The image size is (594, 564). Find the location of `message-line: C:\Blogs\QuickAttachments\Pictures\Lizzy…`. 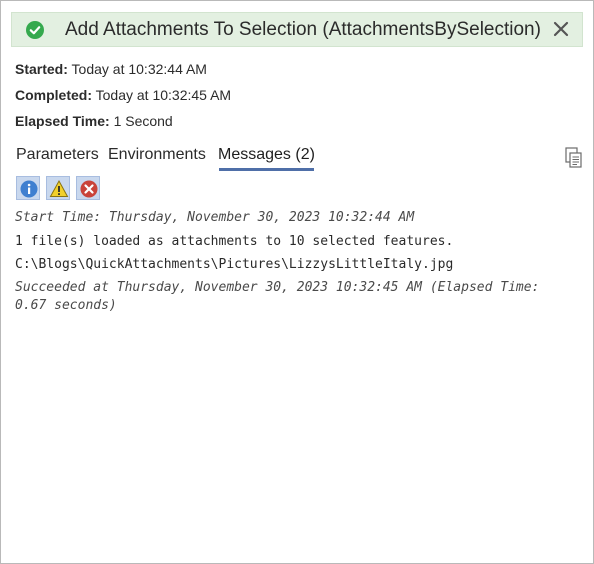

message-line: C:\Blogs\QuickAttachments\Pictures\Lizzy… is located at coordinates (234, 264).